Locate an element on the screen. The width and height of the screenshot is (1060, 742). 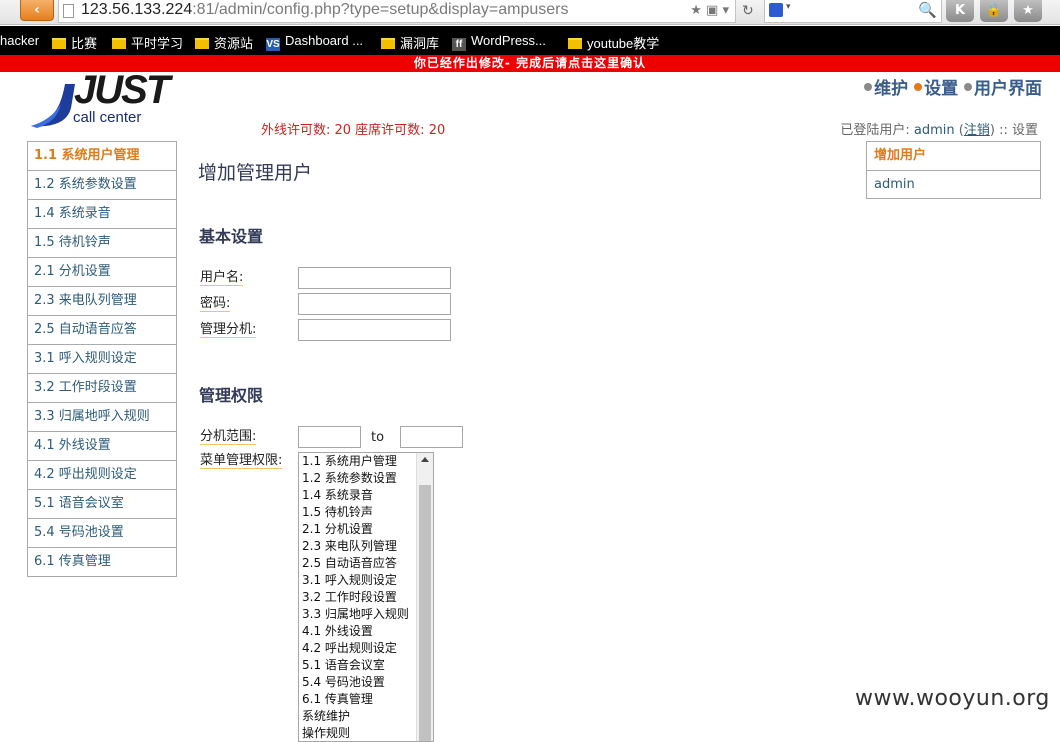
extension-k-icon: K is located at coordinates (960, 11).